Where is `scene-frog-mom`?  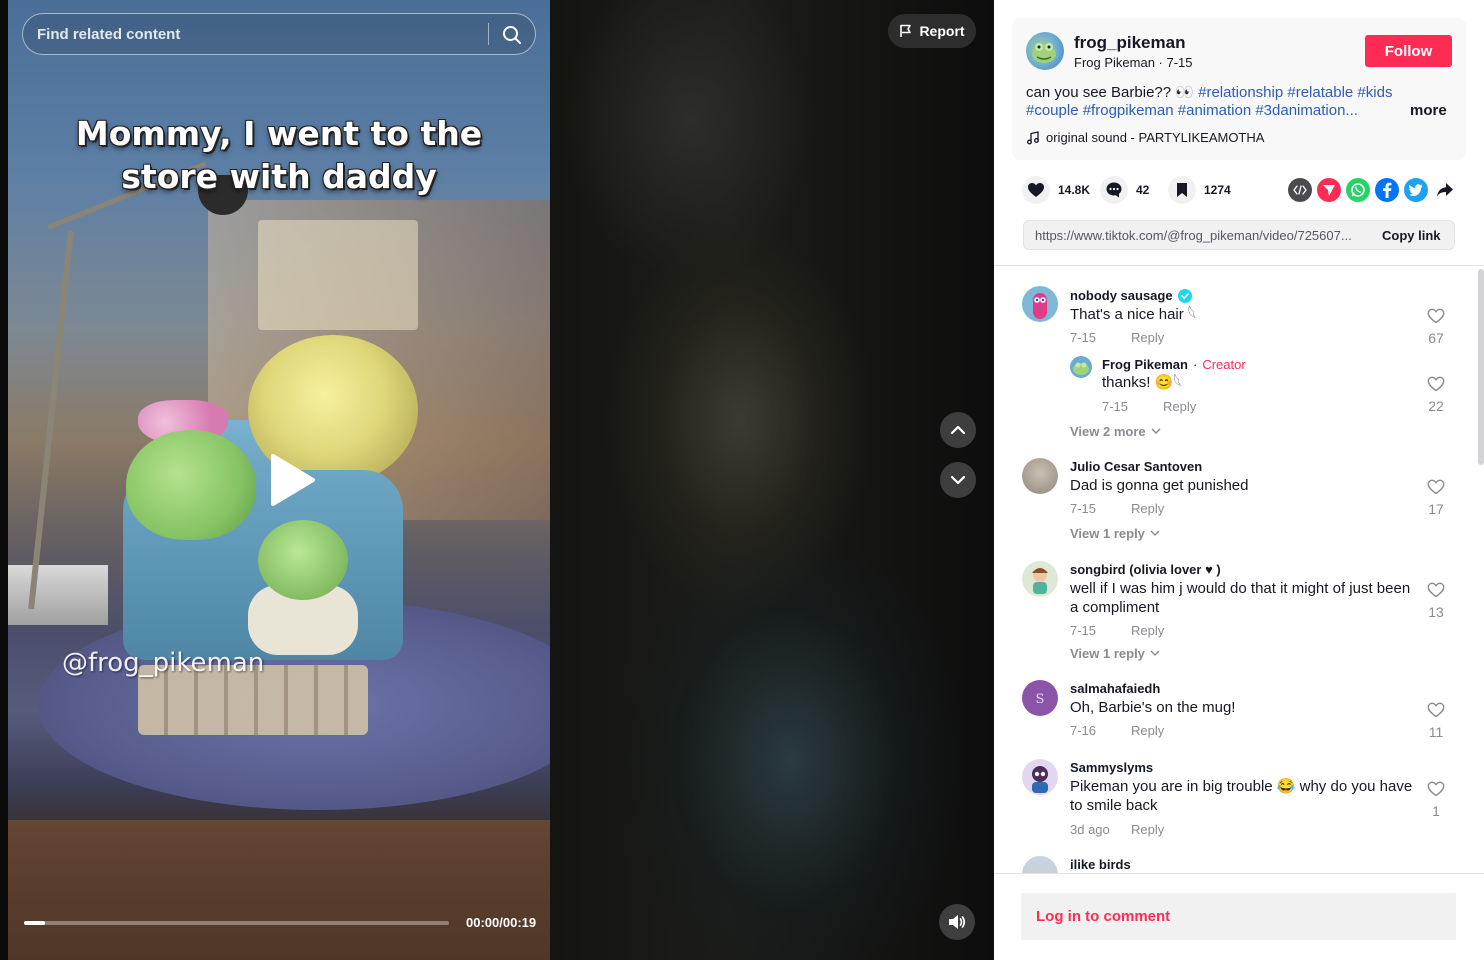
scene-frog-mom is located at coordinates (191, 485).